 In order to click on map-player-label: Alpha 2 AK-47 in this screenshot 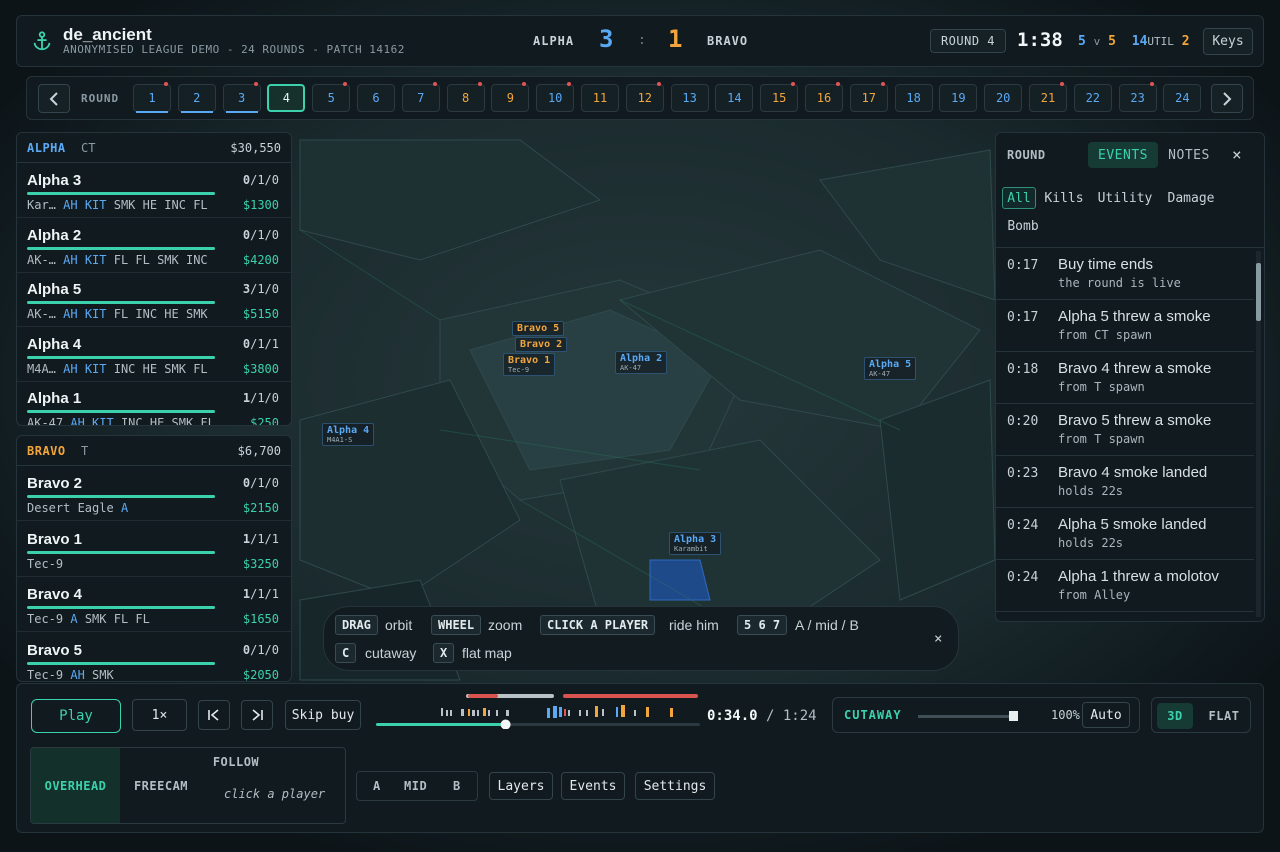, I will do `click(641, 362)`.